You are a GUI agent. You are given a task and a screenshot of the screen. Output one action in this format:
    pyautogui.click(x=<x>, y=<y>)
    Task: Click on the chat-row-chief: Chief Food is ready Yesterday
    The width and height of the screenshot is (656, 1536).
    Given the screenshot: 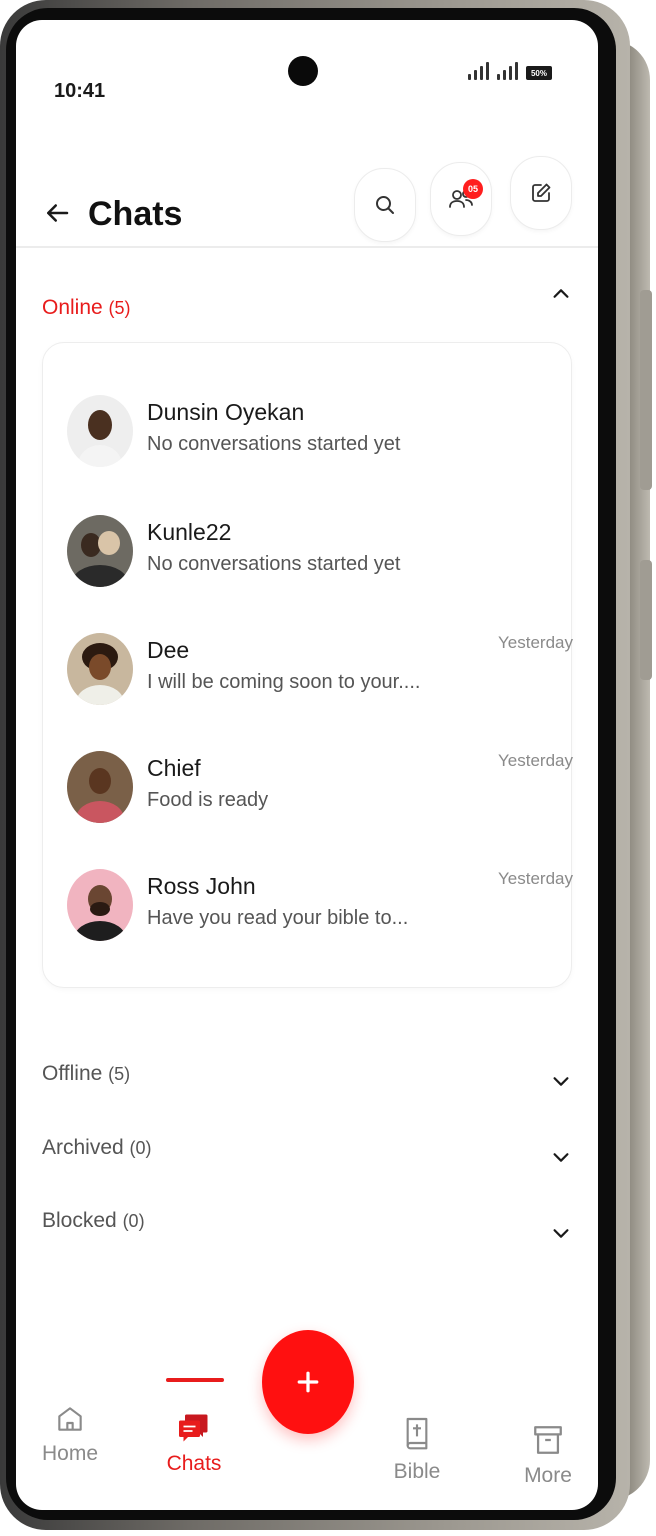 What is the action you would take?
    pyautogui.click(x=308, y=801)
    